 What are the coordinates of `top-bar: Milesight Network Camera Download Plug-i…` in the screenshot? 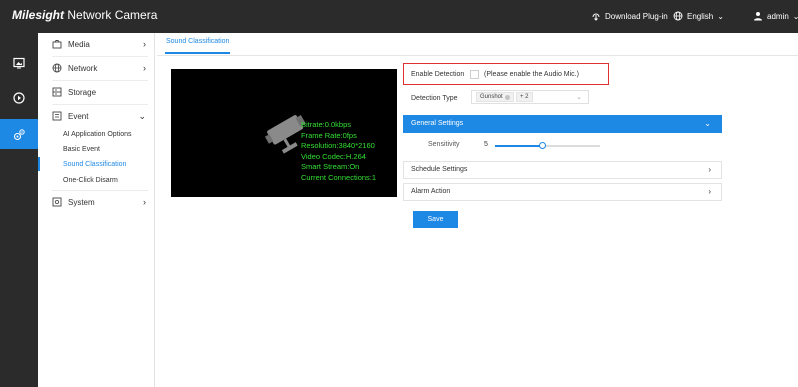 It's located at (399, 16).